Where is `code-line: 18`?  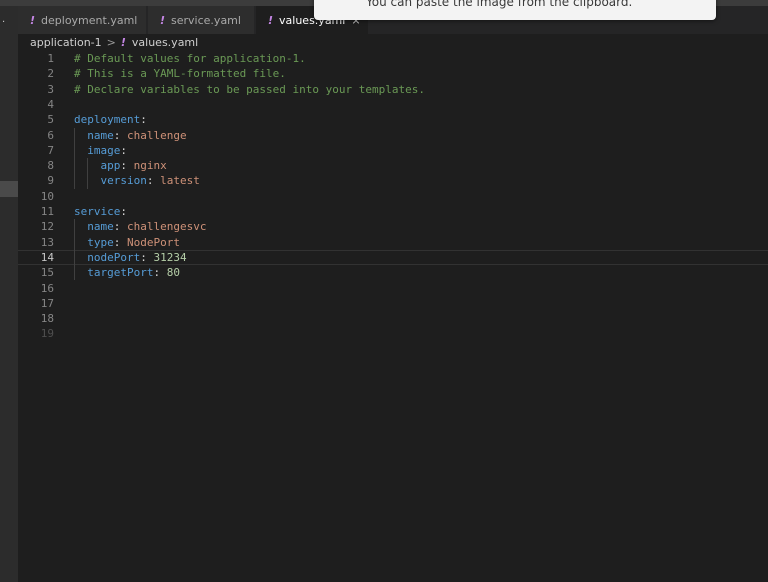 code-line: 18 is located at coordinates (393, 318).